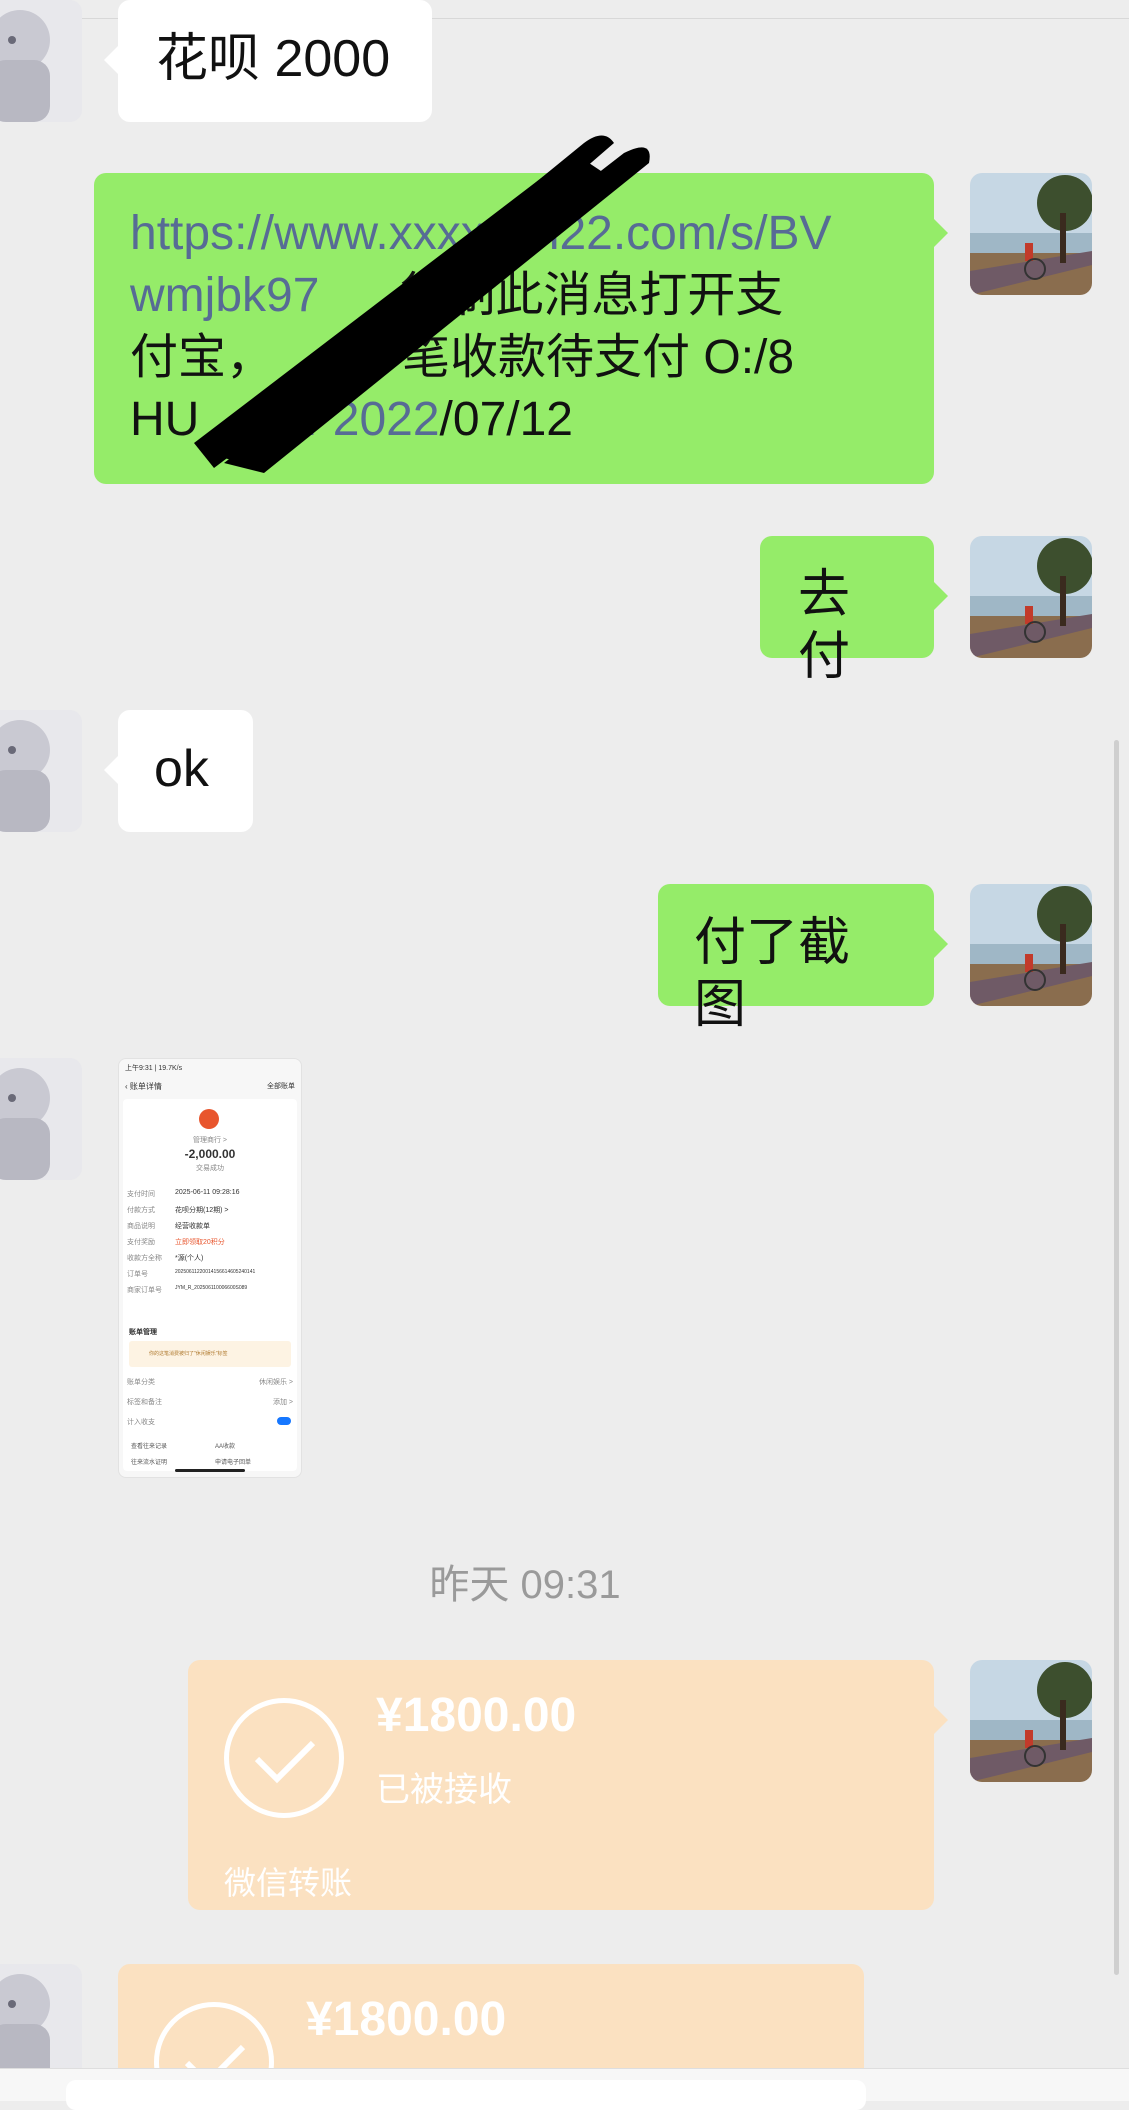  Describe the element at coordinates (181, 769) in the screenshot. I see `message-text: ok` at that location.